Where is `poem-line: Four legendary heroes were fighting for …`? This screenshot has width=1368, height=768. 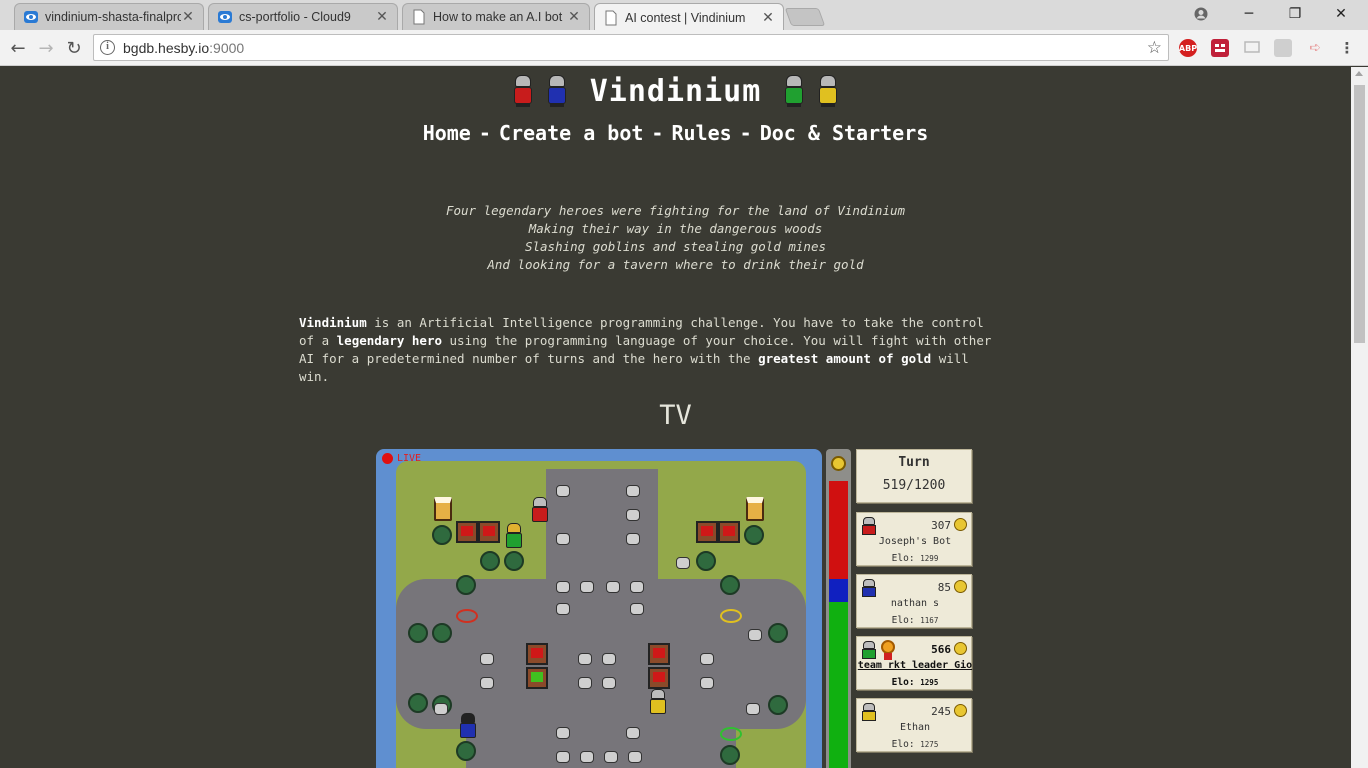 poem-line: Four legendary heroes were fighting for … is located at coordinates (675, 210).